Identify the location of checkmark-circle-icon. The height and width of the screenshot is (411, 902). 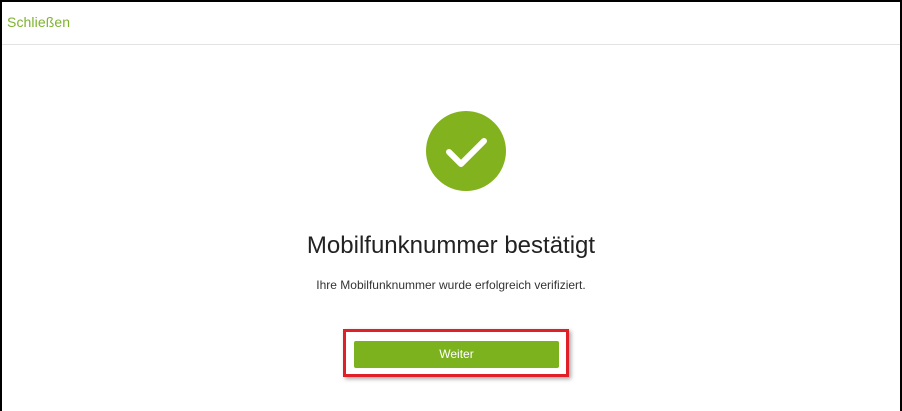
(466, 151).